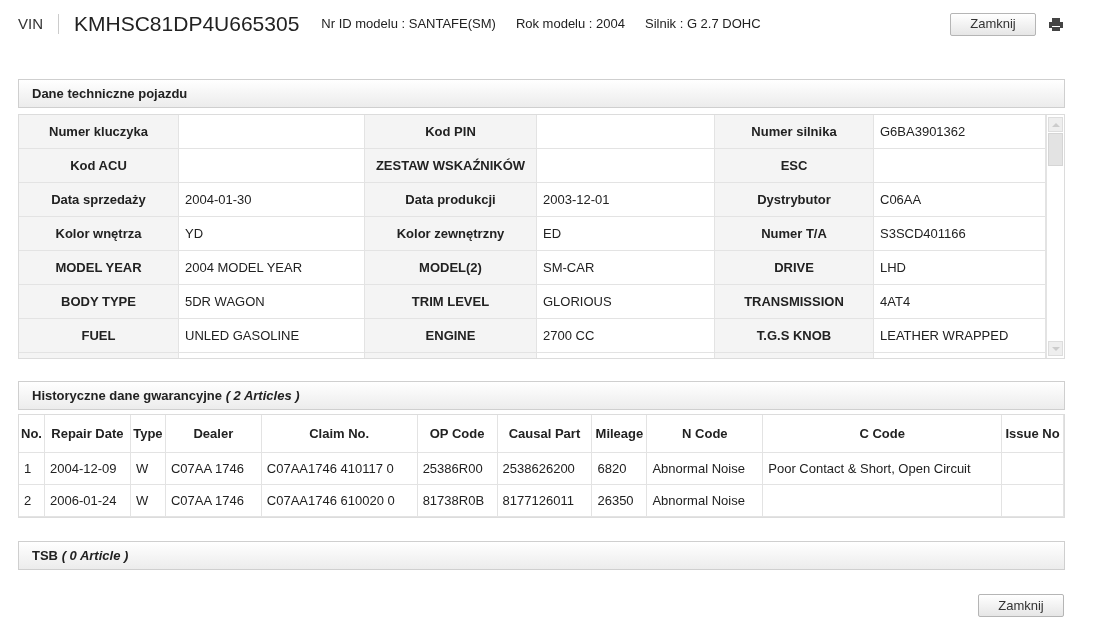 This screenshot has height=635, width=1094. Describe the element at coordinates (1033, 433) in the screenshot. I see `column-header: Issue No` at that location.